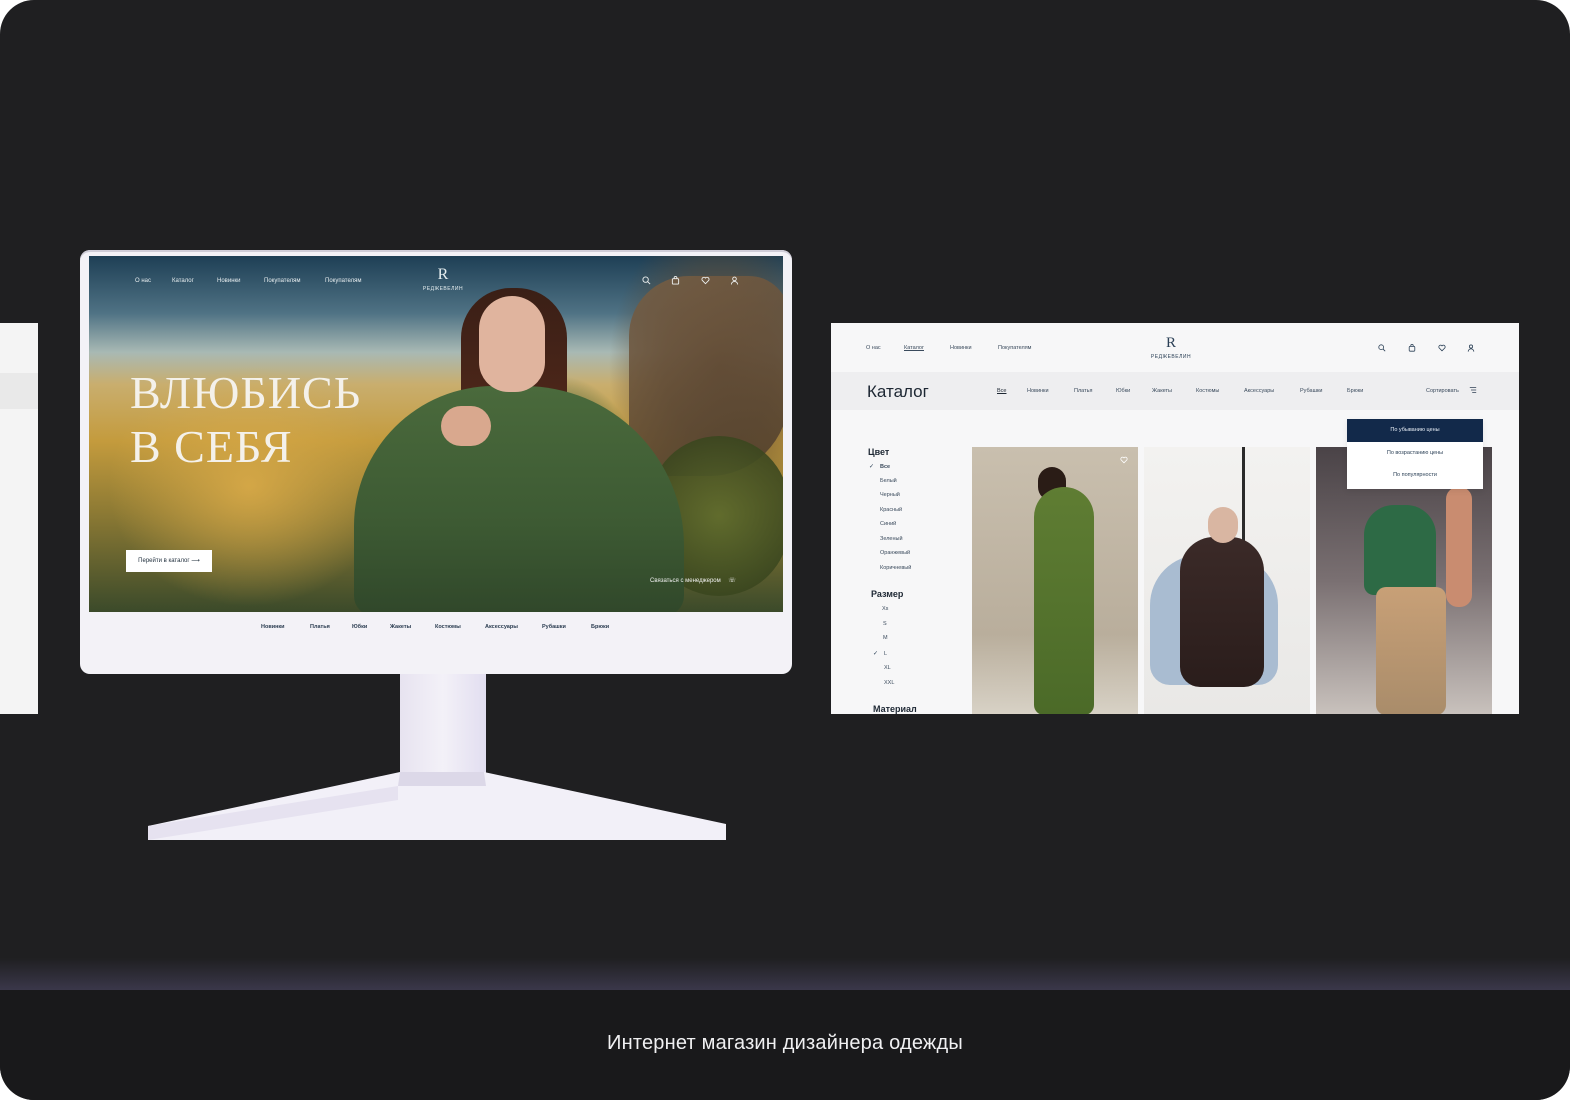 This screenshot has width=1570, height=1100. I want to click on hero-nav-catalog: Каталог, so click(183, 281).